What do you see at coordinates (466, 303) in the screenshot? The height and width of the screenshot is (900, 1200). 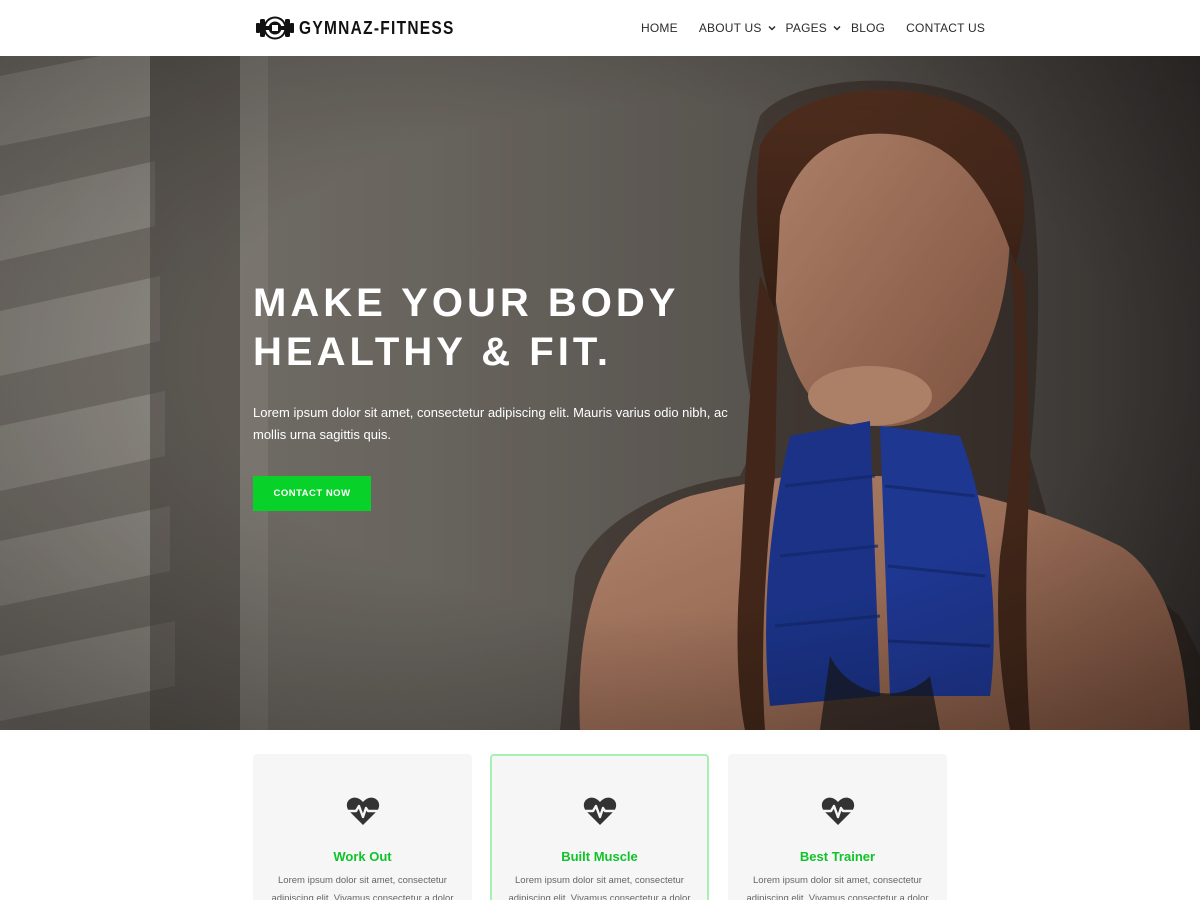 I see `hero-title-line-1: MAKE YOUR BODY` at bounding box center [466, 303].